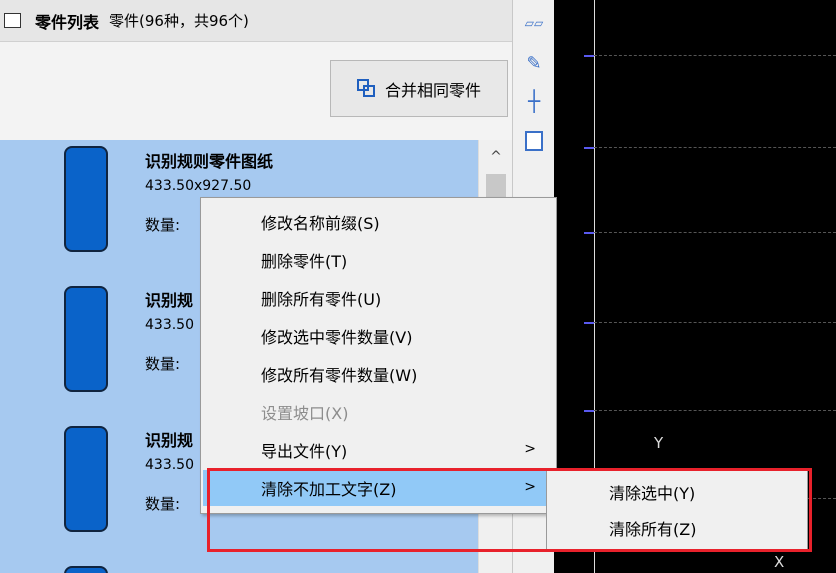 This screenshot has width=836, height=573. What do you see at coordinates (534, 23) in the screenshot?
I see `aspect-ratio-icon: ▱▱` at bounding box center [534, 23].